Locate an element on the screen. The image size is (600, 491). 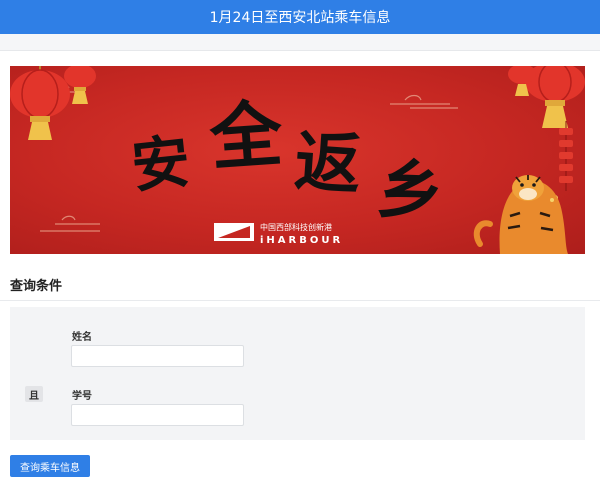
name-field-label: 姓名 is located at coordinates (82, 337).